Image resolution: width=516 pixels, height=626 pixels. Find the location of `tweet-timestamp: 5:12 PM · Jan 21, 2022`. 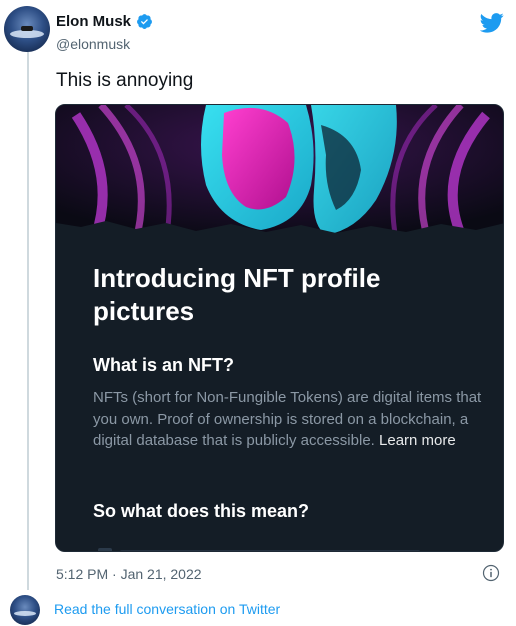

tweet-timestamp: 5:12 PM · Jan 21, 2022 is located at coordinates (129, 574).